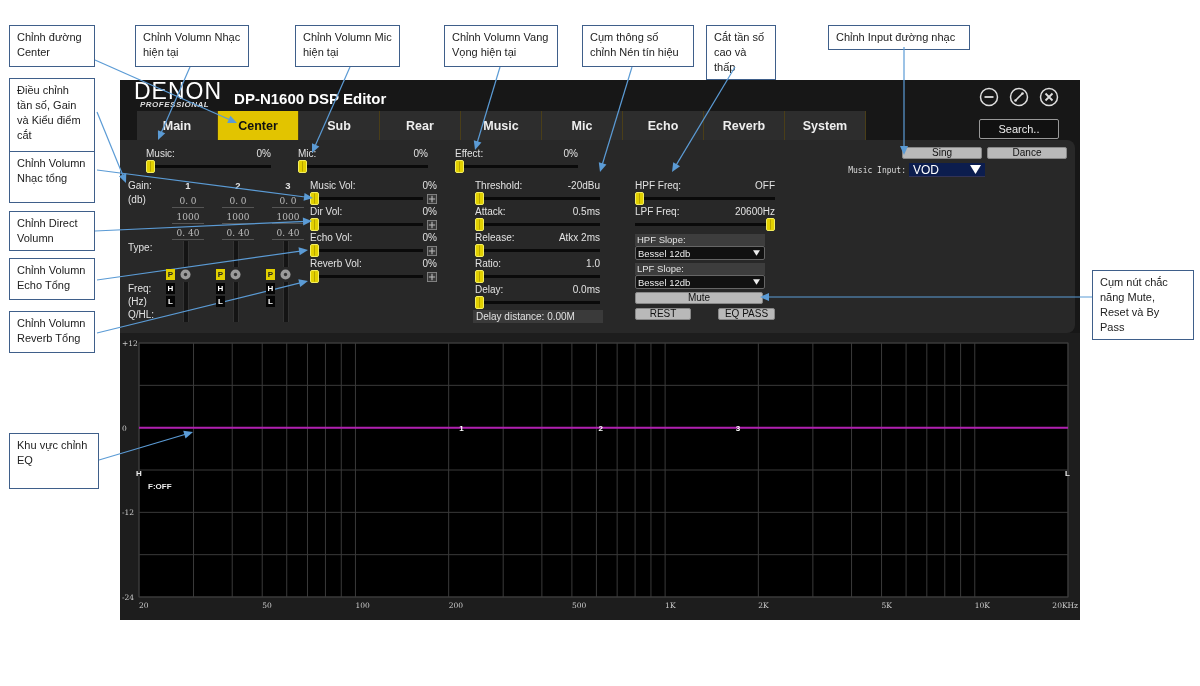 The image size is (1200, 686). Describe the element at coordinates (942, 153) in the screenshot. I see `mode-button: Sing` at that location.